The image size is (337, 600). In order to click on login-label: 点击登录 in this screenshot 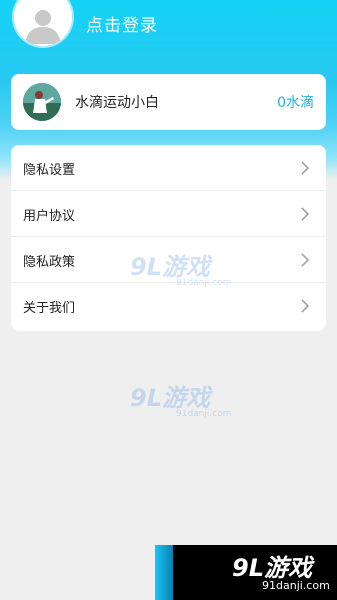, I will do `click(122, 23)`.